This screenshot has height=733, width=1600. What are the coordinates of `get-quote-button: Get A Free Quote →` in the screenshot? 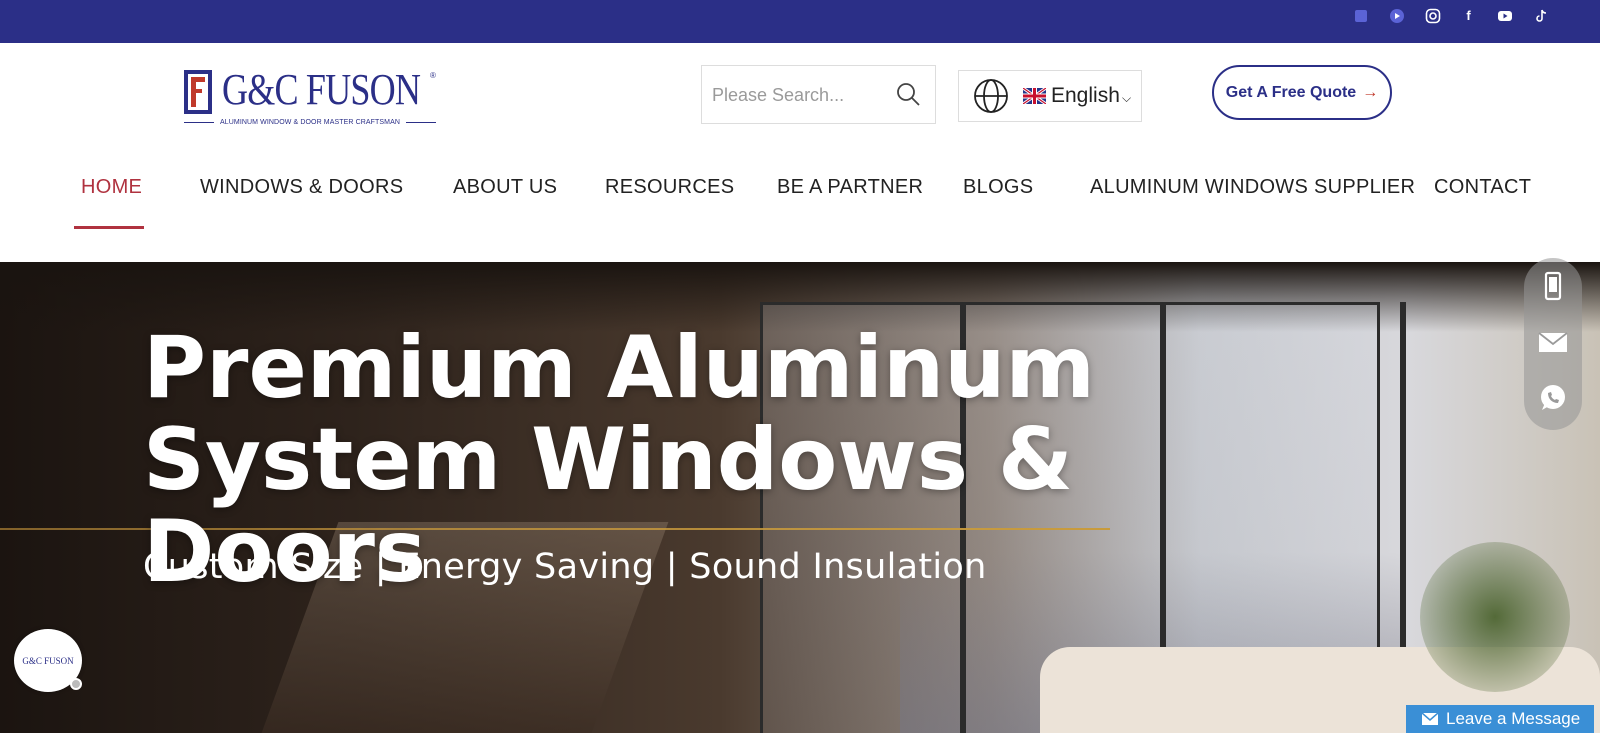 It's located at (1302, 92).